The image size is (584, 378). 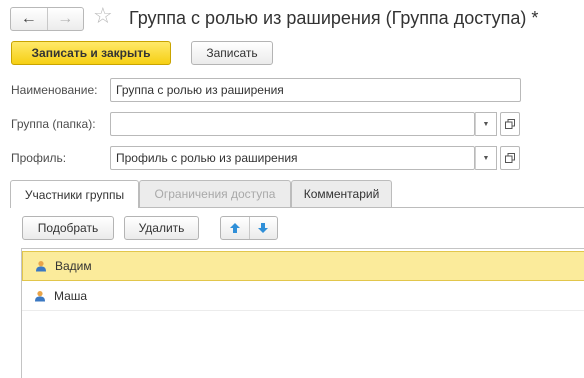 I want to click on tab-group-members: Участники группы, so click(x=74, y=194).